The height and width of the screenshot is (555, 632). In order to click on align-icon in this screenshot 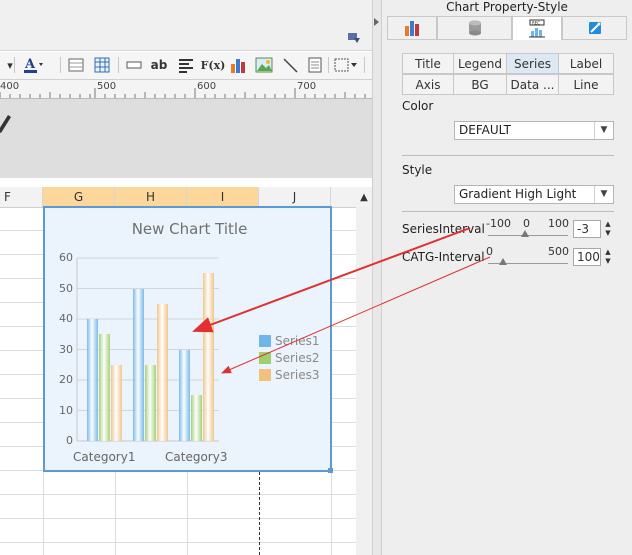, I will do `click(186, 65)`.